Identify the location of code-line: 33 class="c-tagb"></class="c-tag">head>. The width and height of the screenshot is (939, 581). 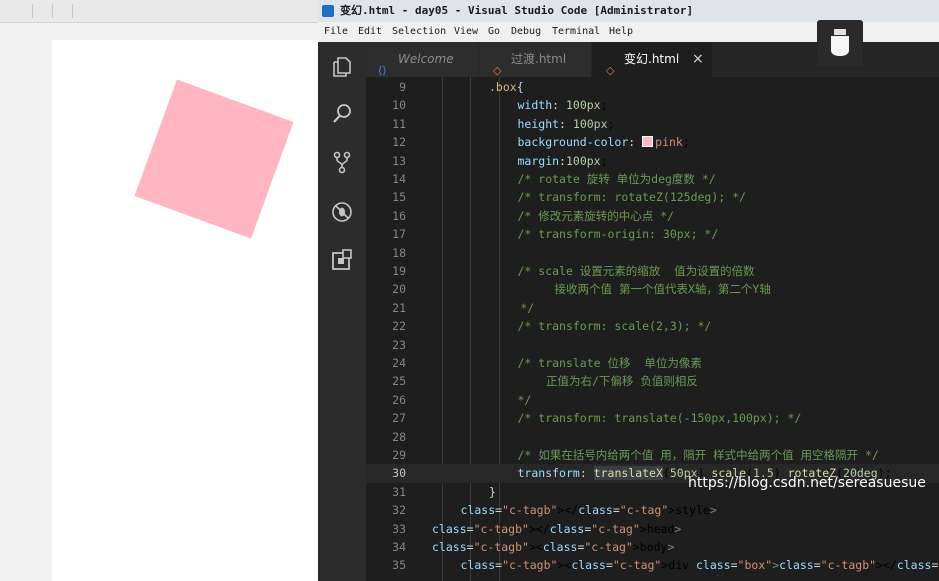
(652, 529).